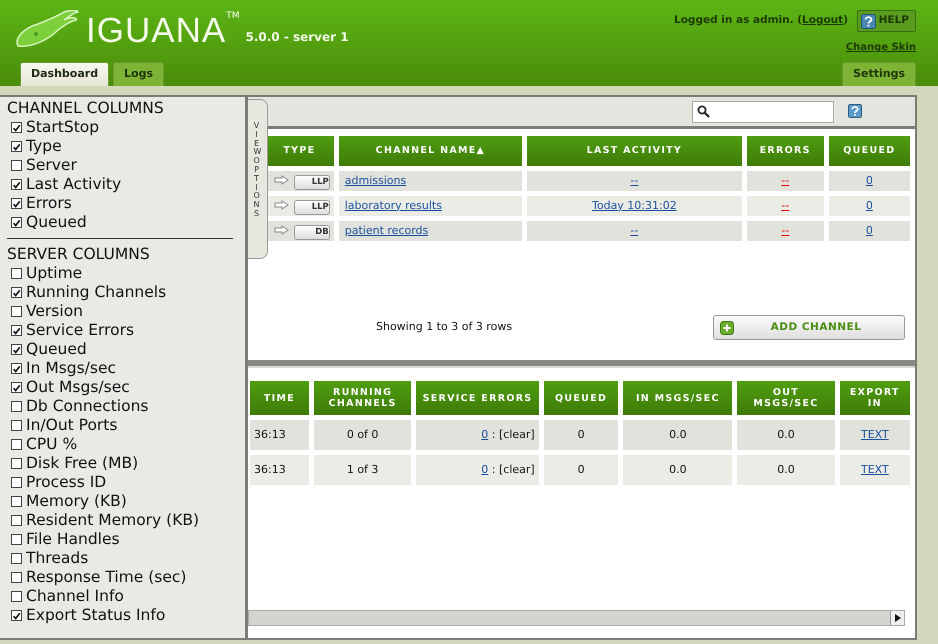  Describe the element at coordinates (677, 398) in the screenshot. I see `column-header: IN MSGS/SEC` at that location.